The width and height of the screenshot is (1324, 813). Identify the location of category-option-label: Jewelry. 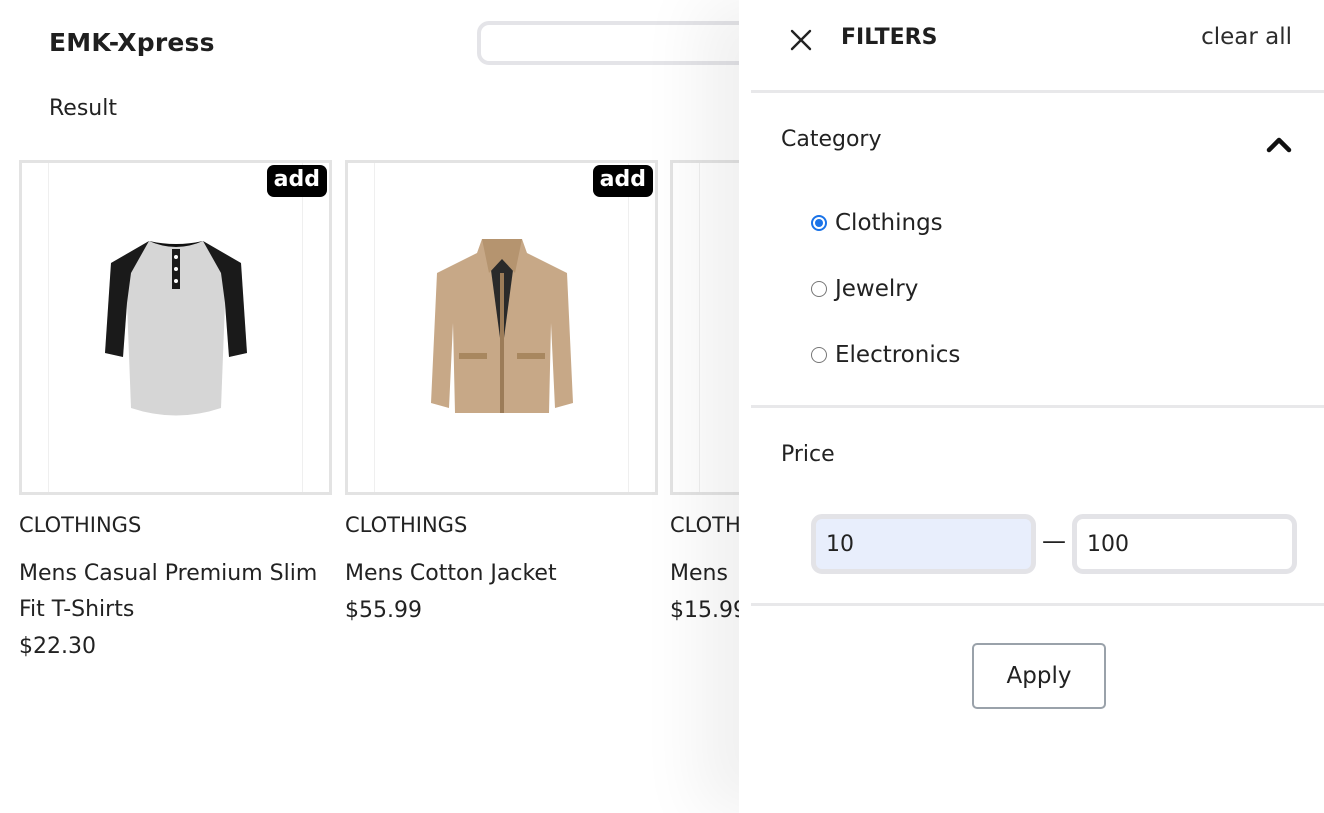
(877, 289).